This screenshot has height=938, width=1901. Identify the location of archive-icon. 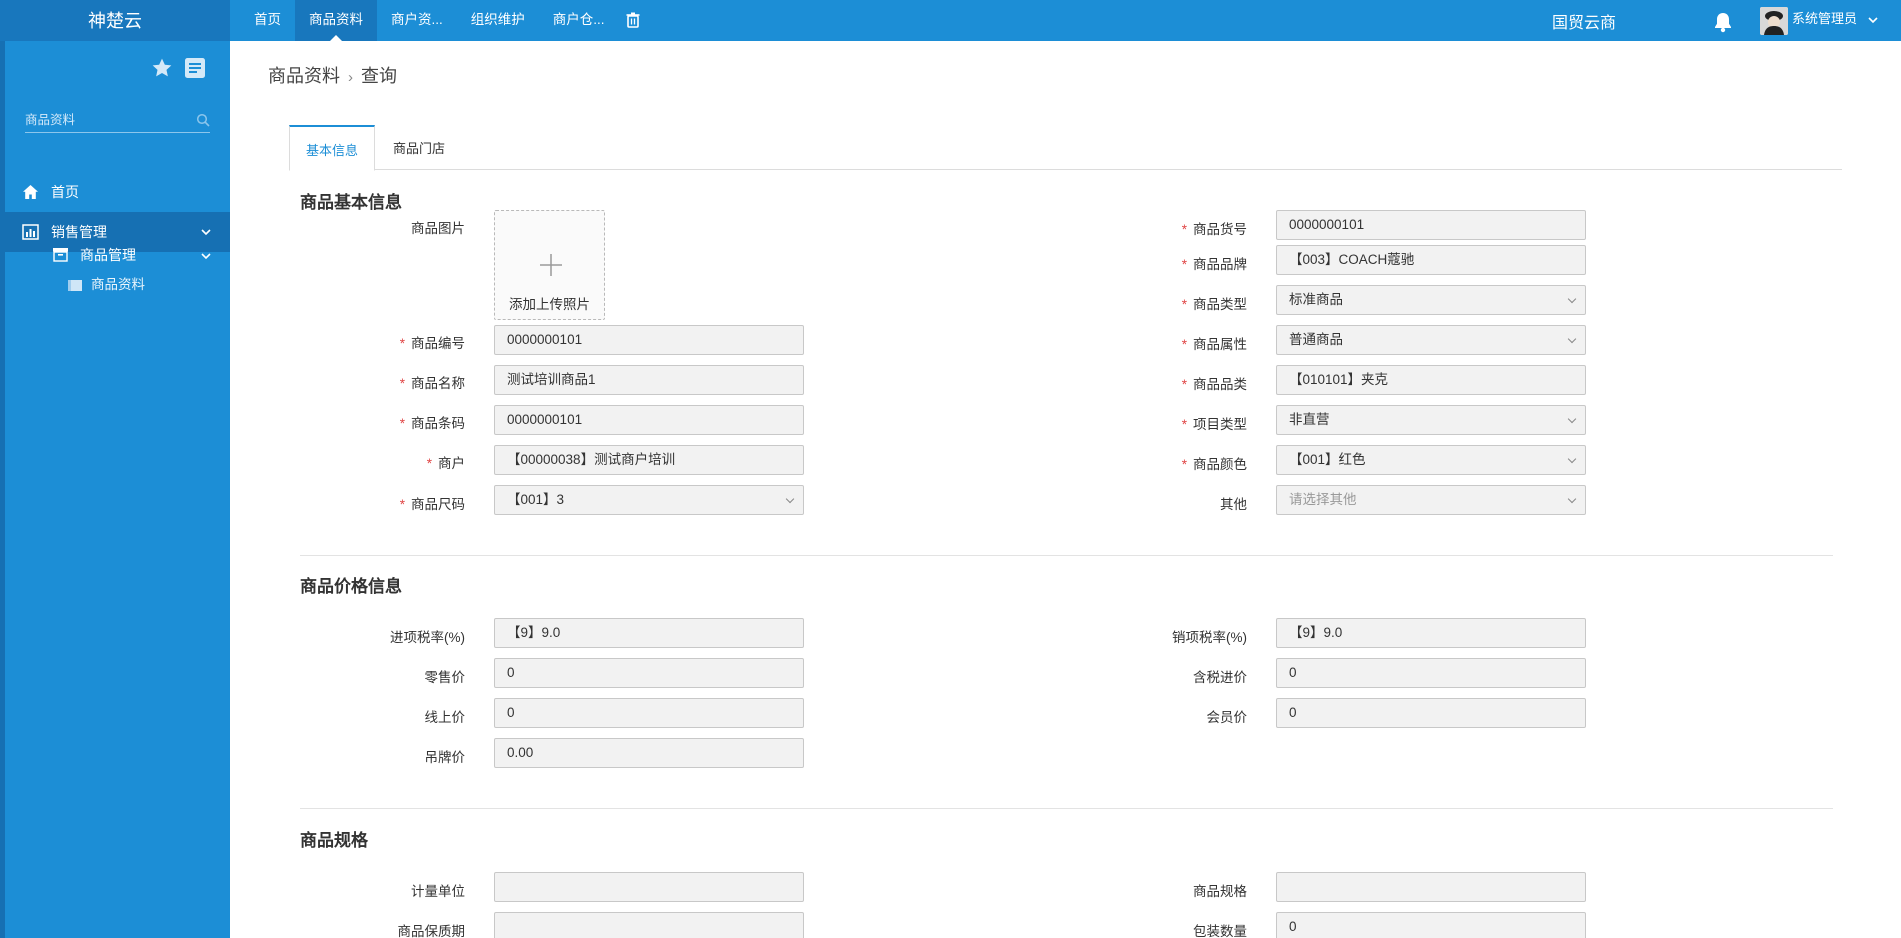
(60, 255).